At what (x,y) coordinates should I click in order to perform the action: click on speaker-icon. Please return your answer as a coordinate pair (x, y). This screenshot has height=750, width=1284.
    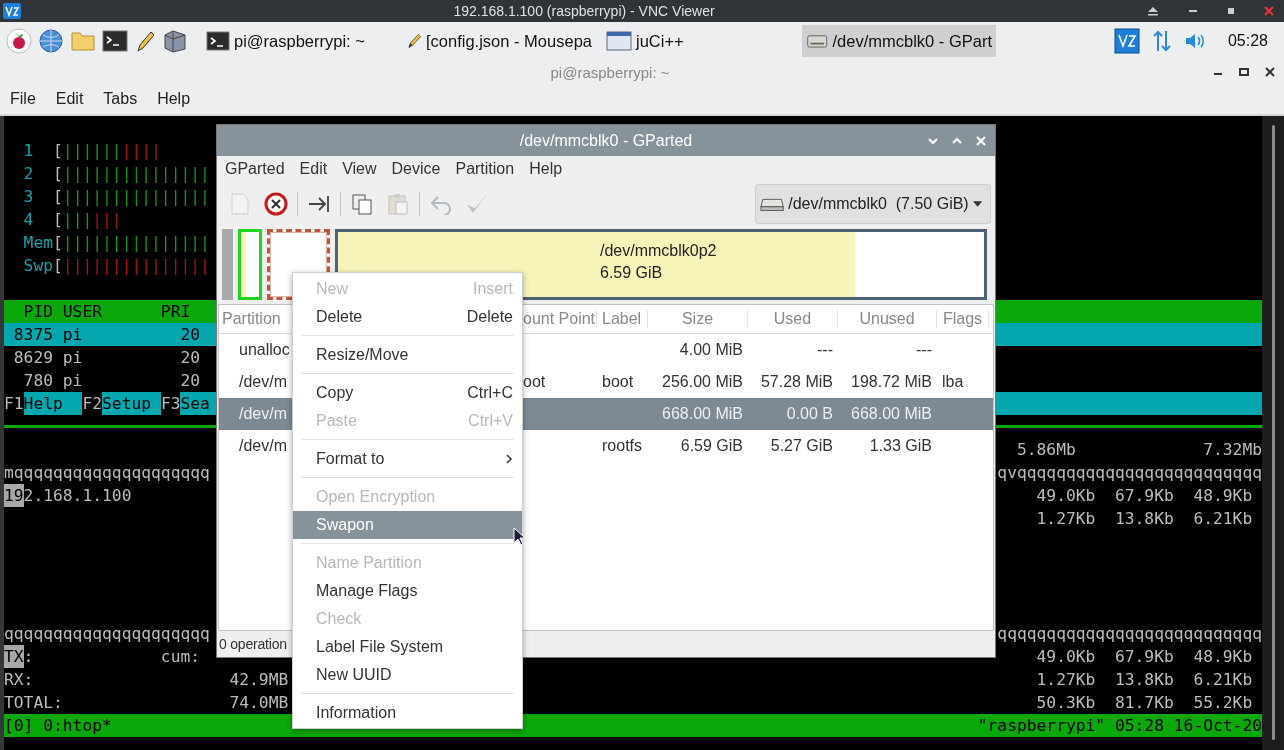
    Looking at the image, I should click on (1194, 41).